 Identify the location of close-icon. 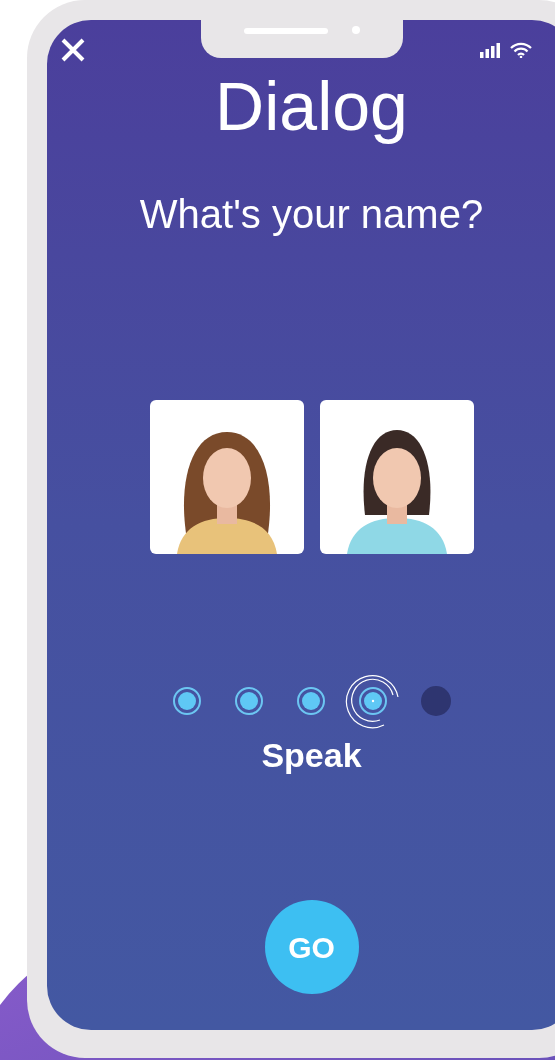
(73, 50).